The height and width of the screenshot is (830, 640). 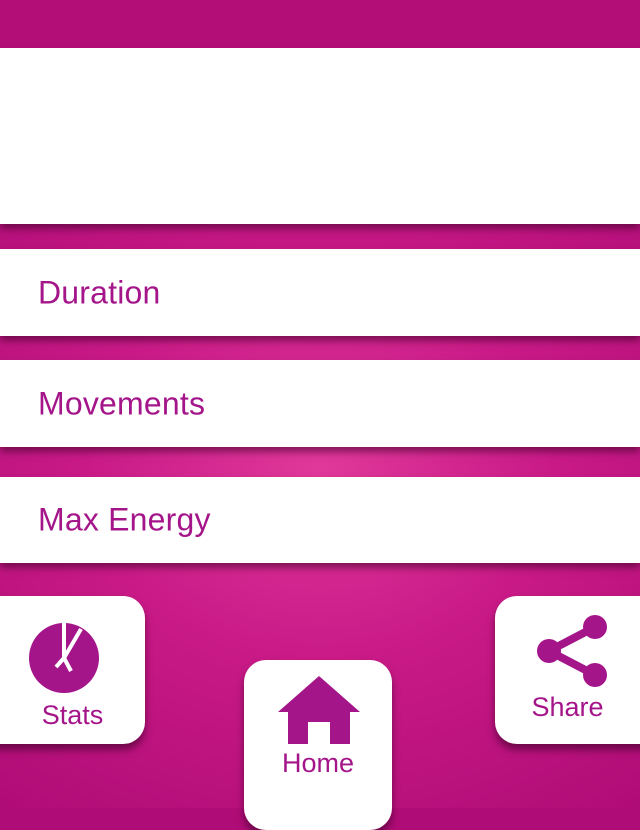 I want to click on pie-chart-icon, so click(x=64, y=658).